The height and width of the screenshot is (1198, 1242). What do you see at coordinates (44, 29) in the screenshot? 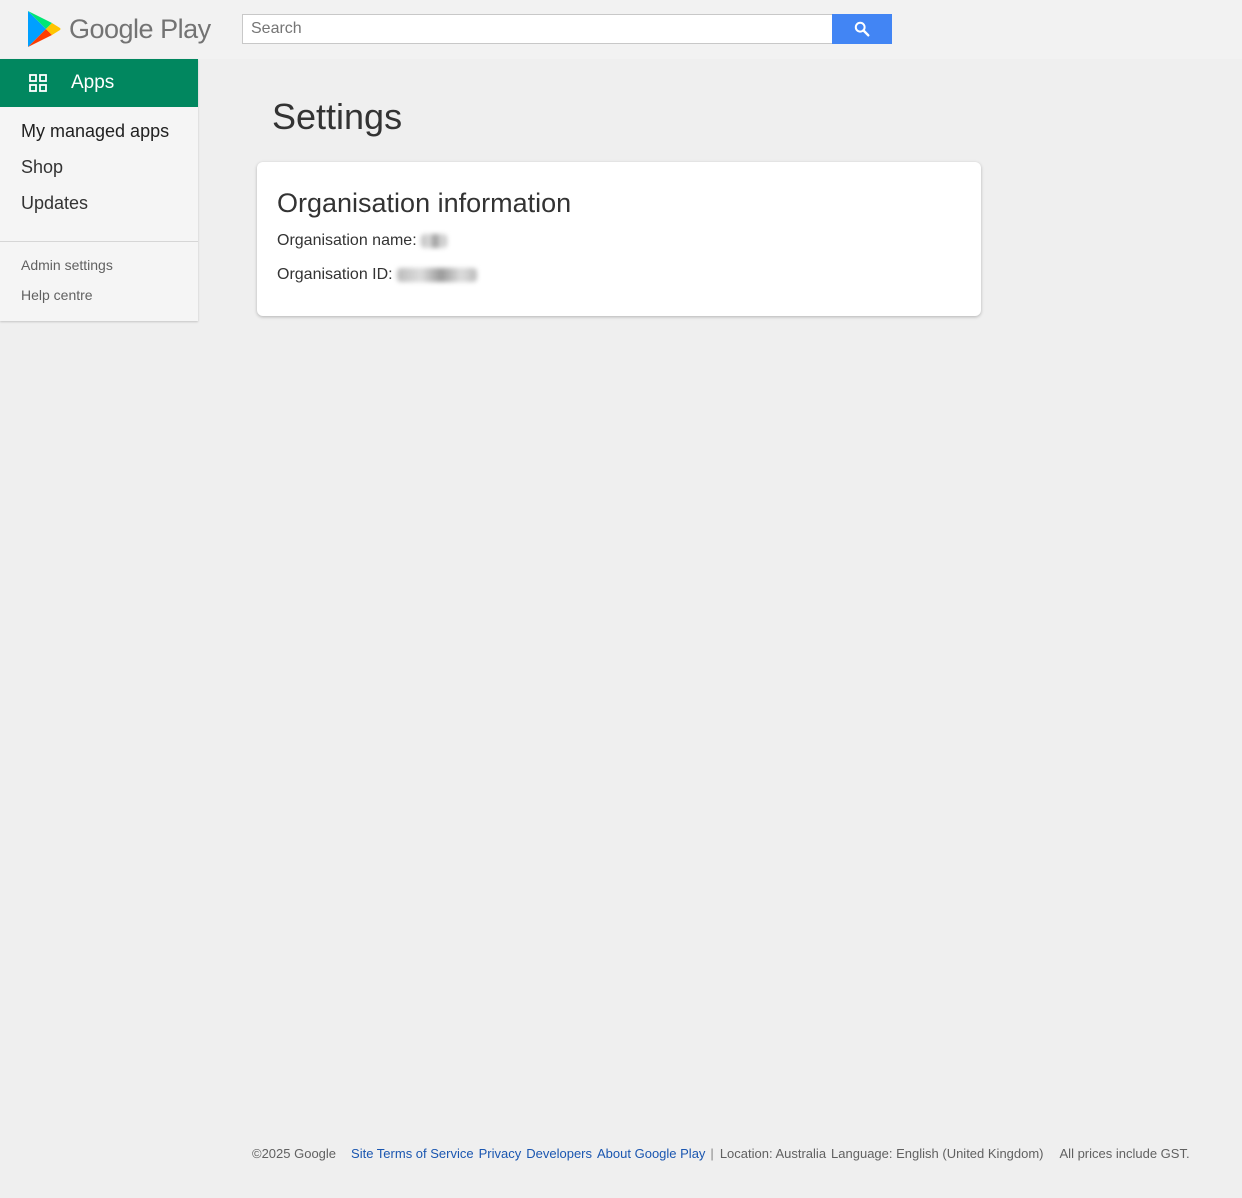
I see `google-play-icon` at bounding box center [44, 29].